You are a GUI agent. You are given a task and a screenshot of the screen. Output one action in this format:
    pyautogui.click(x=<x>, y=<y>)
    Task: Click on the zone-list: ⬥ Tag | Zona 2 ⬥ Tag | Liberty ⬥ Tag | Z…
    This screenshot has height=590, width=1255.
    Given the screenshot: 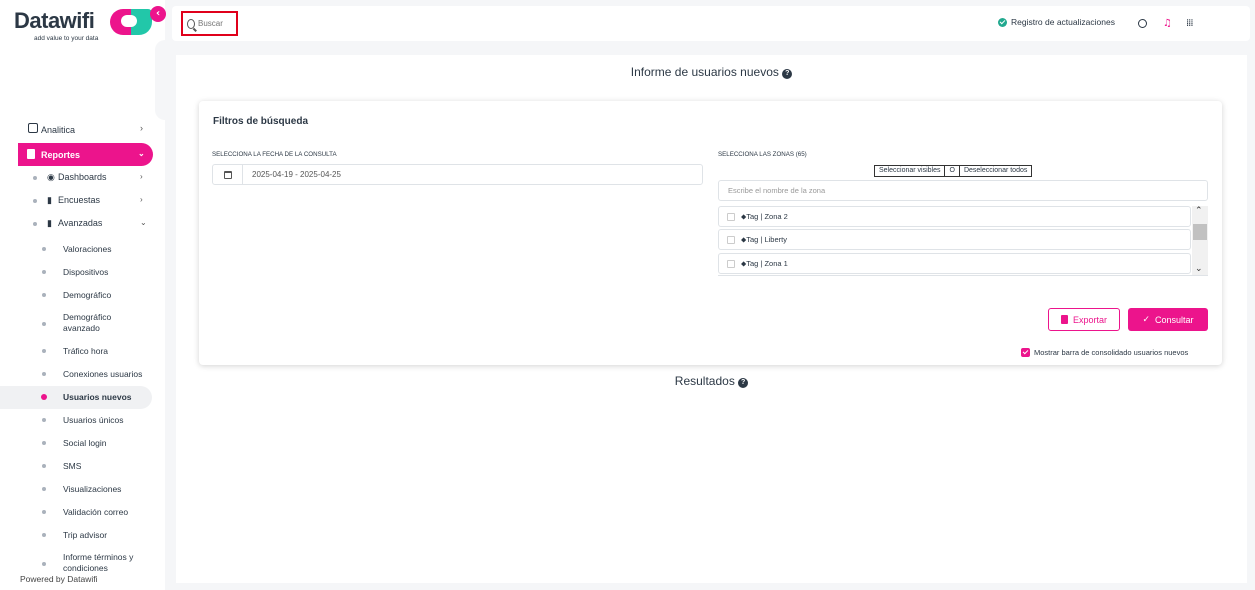 What is the action you would take?
    pyautogui.click(x=963, y=241)
    